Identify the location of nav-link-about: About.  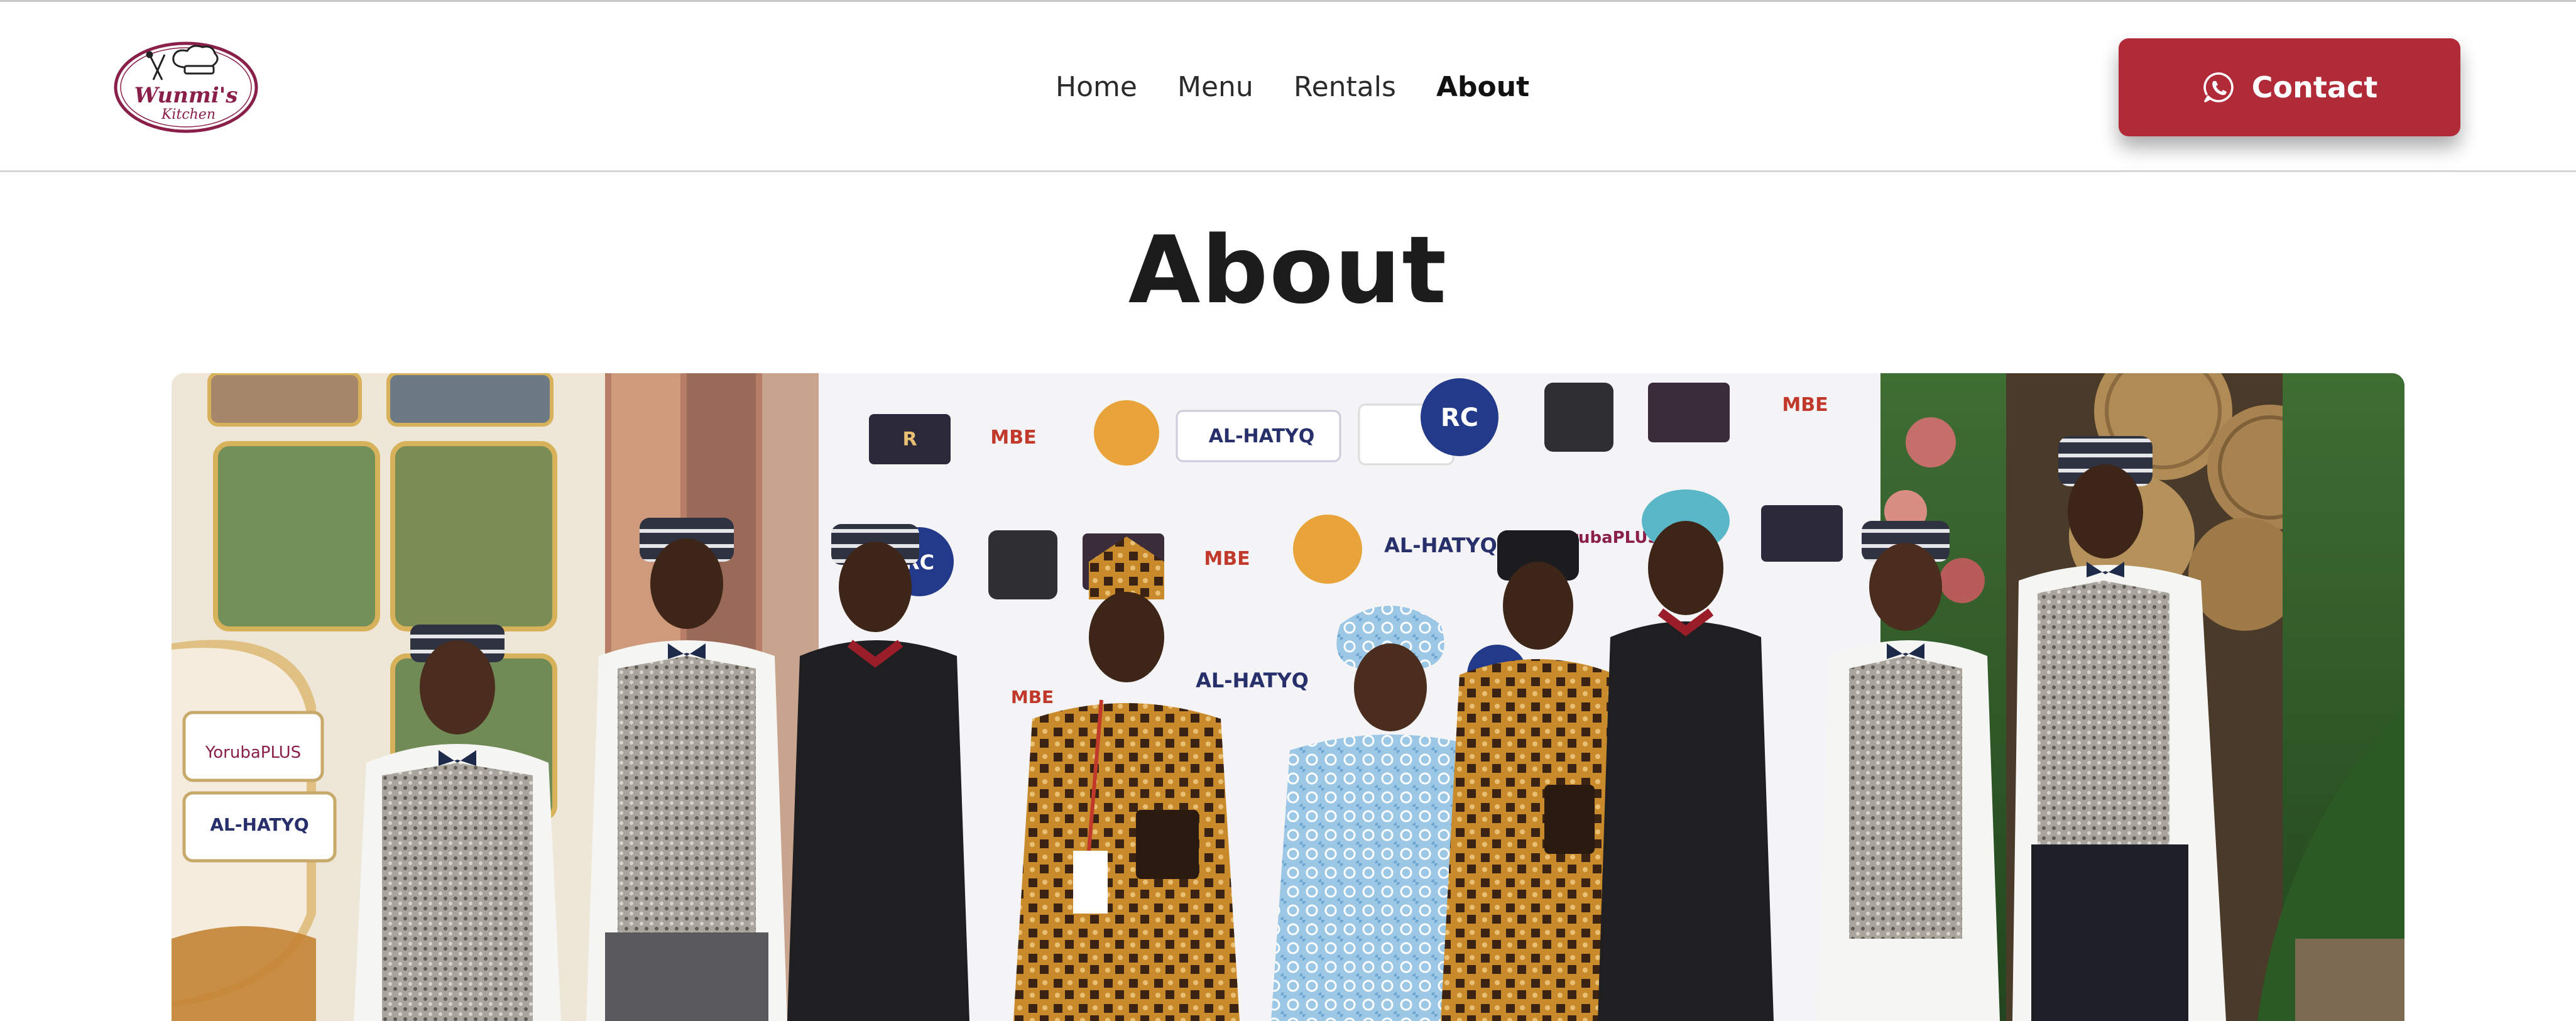
(1482, 87).